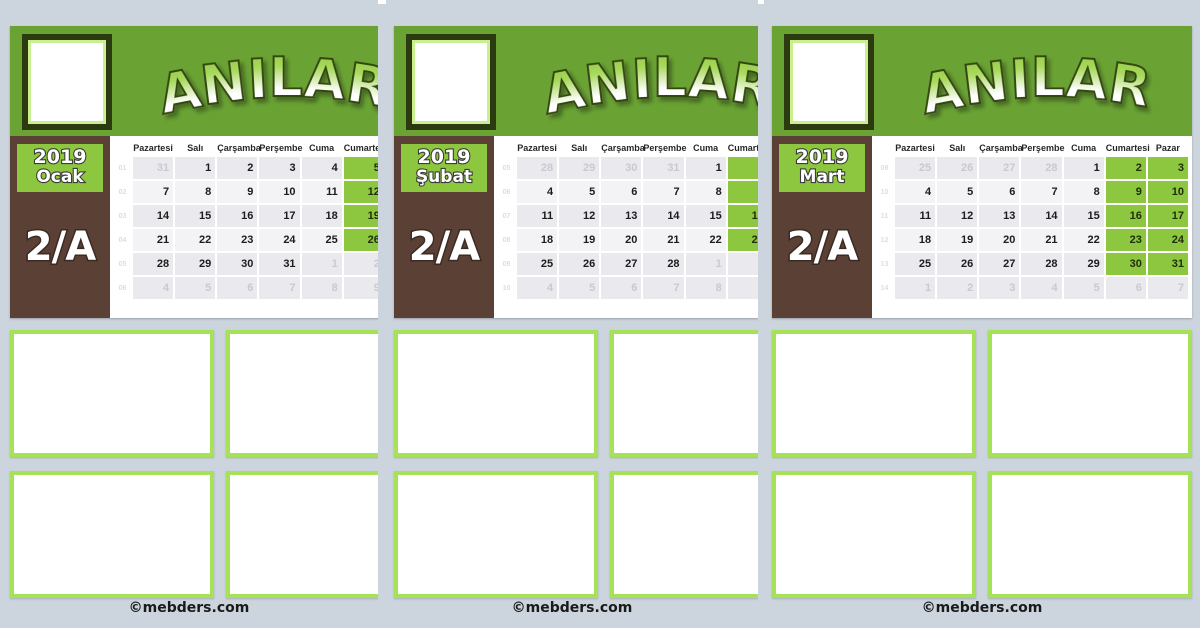 The height and width of the screenshot is (628, 1200). I want to click on day-cell: 29, so click(1083, 264).